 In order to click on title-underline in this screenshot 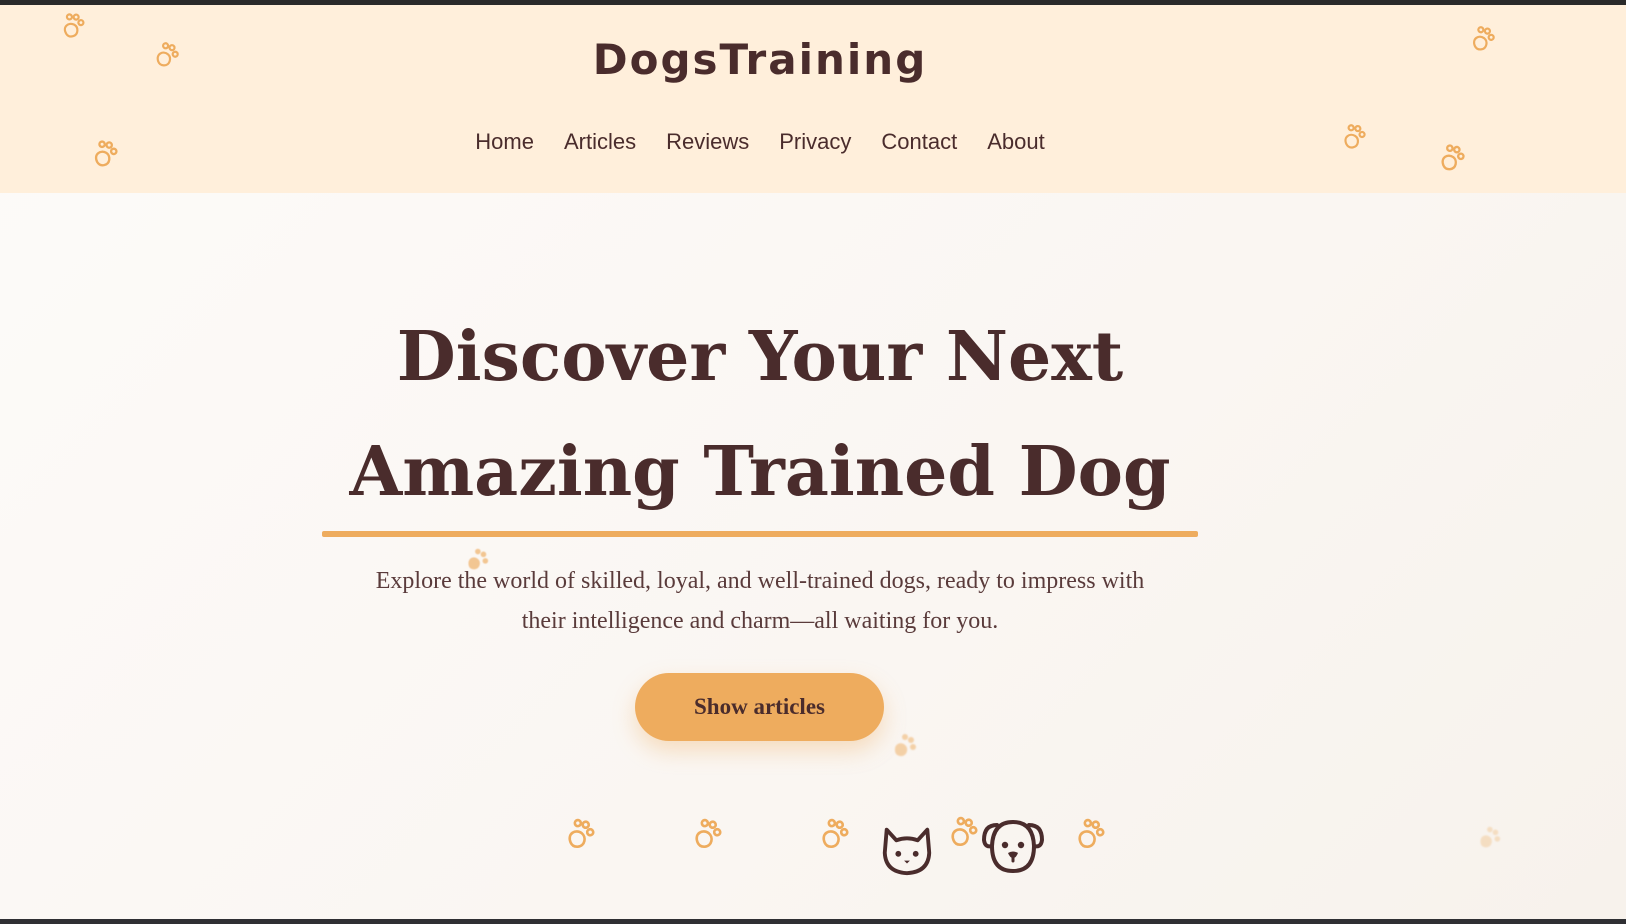, I will do `click(760, 534)`.